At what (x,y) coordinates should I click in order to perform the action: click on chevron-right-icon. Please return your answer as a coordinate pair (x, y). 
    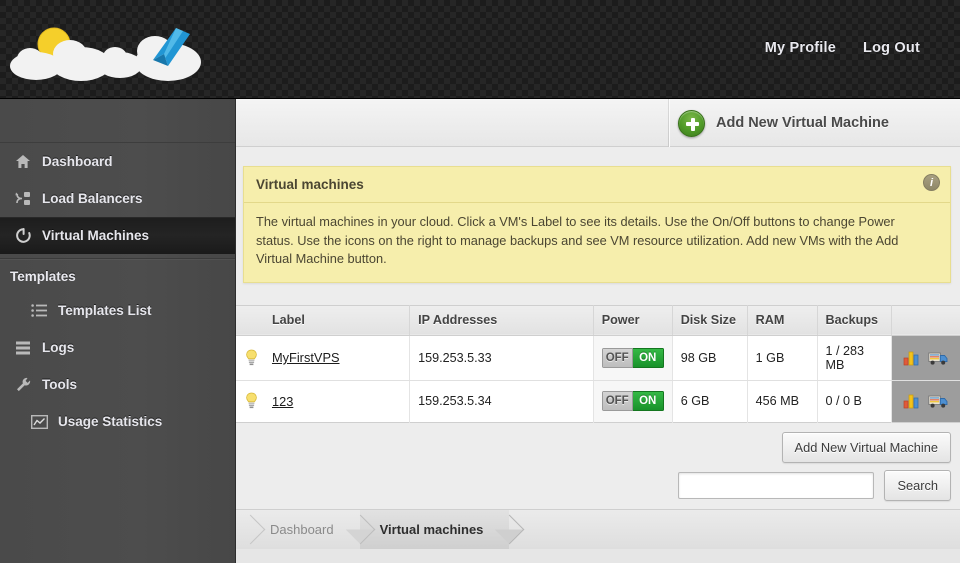
    Looking at the image, I should click on (510, 529).